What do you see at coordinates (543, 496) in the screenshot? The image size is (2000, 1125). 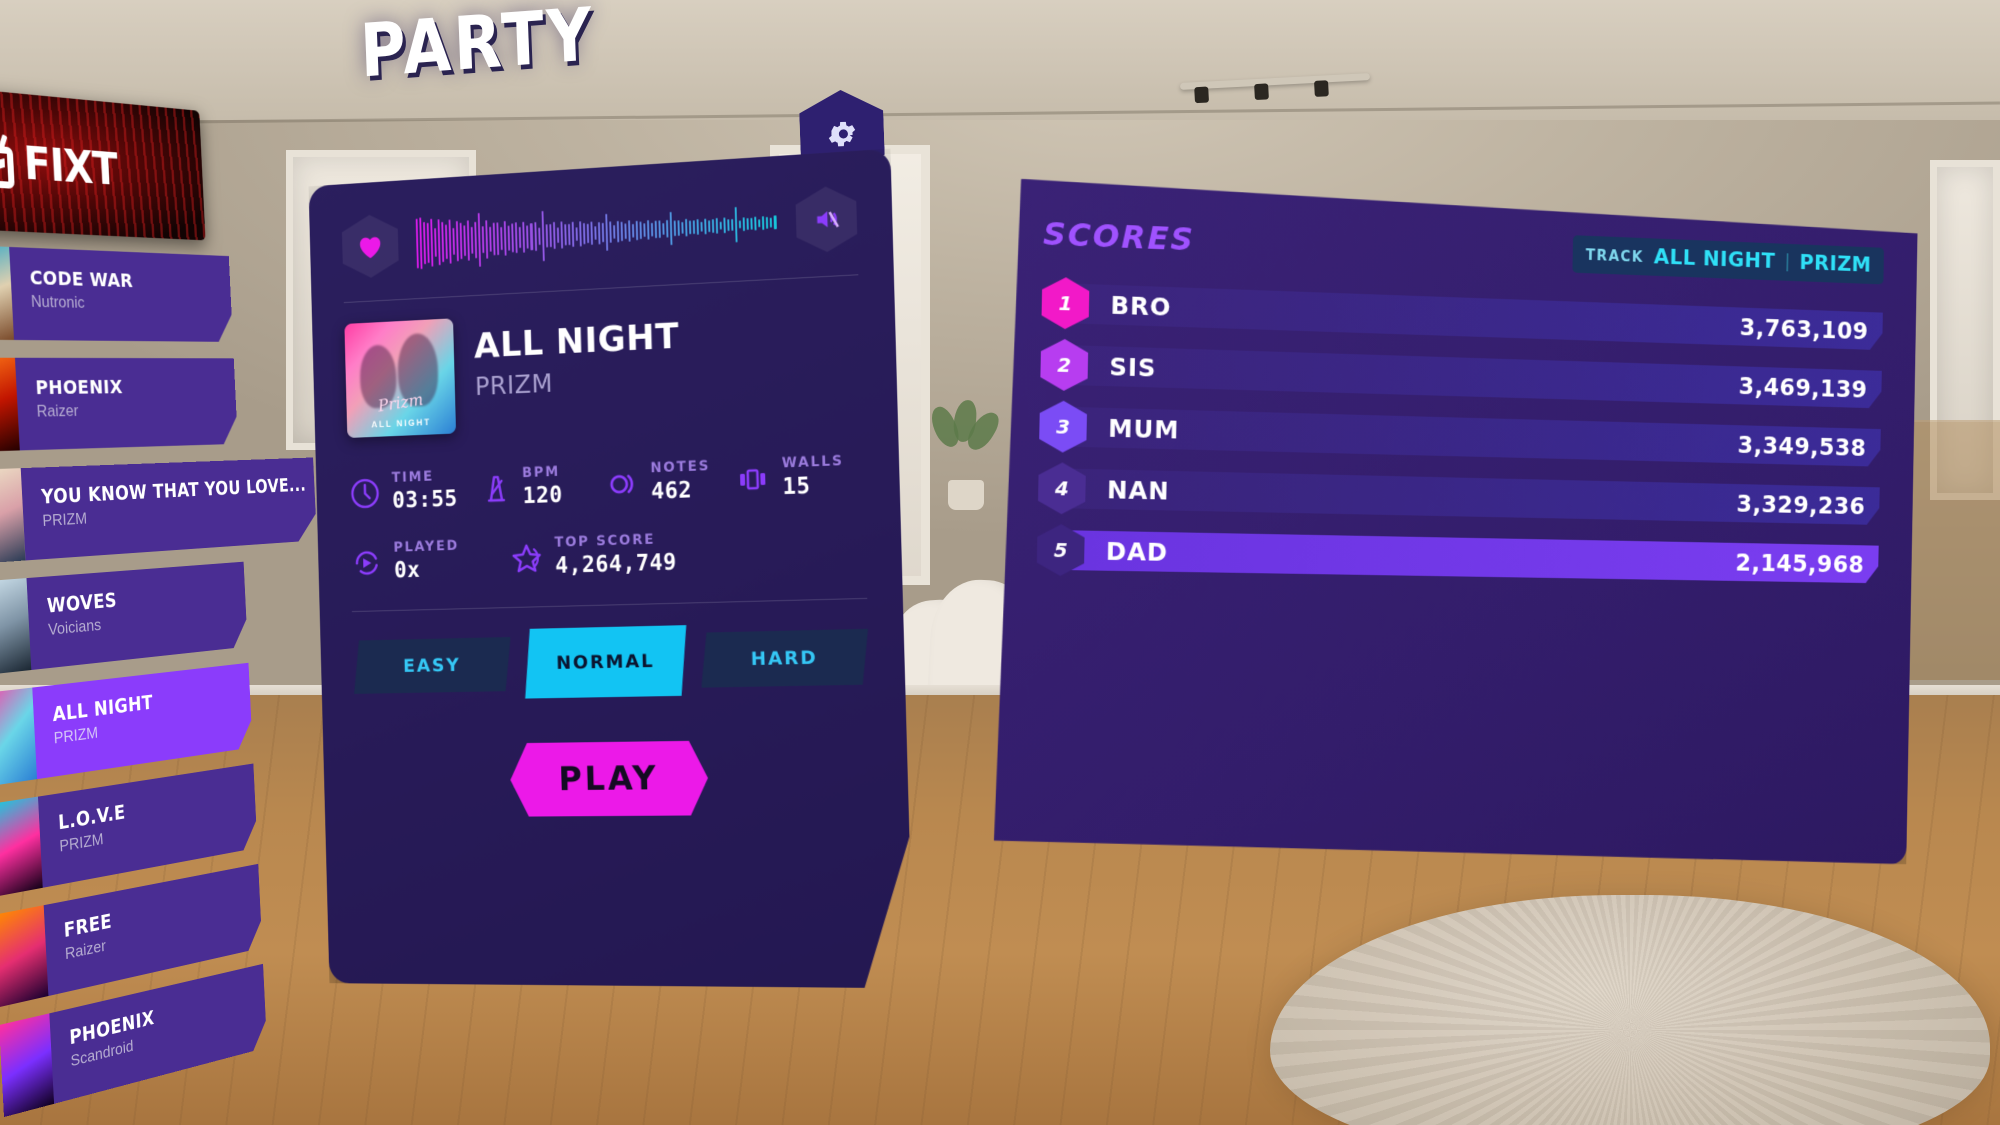 I see `stat-value: 120` at bounding box center [543, 496].